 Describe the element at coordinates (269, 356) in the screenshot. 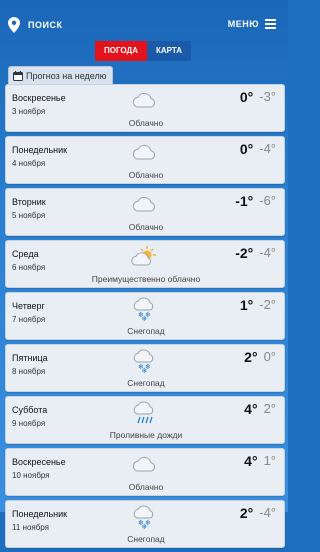

I see `temp-min: 0°` at that location.